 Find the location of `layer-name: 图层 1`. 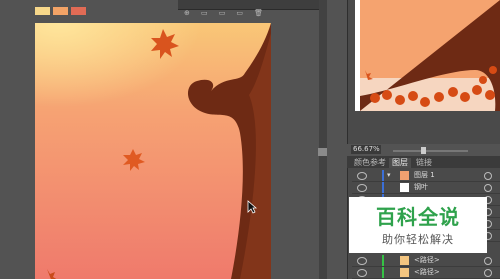

layer-name: 图层 1 is located at coordinates (424, 175).